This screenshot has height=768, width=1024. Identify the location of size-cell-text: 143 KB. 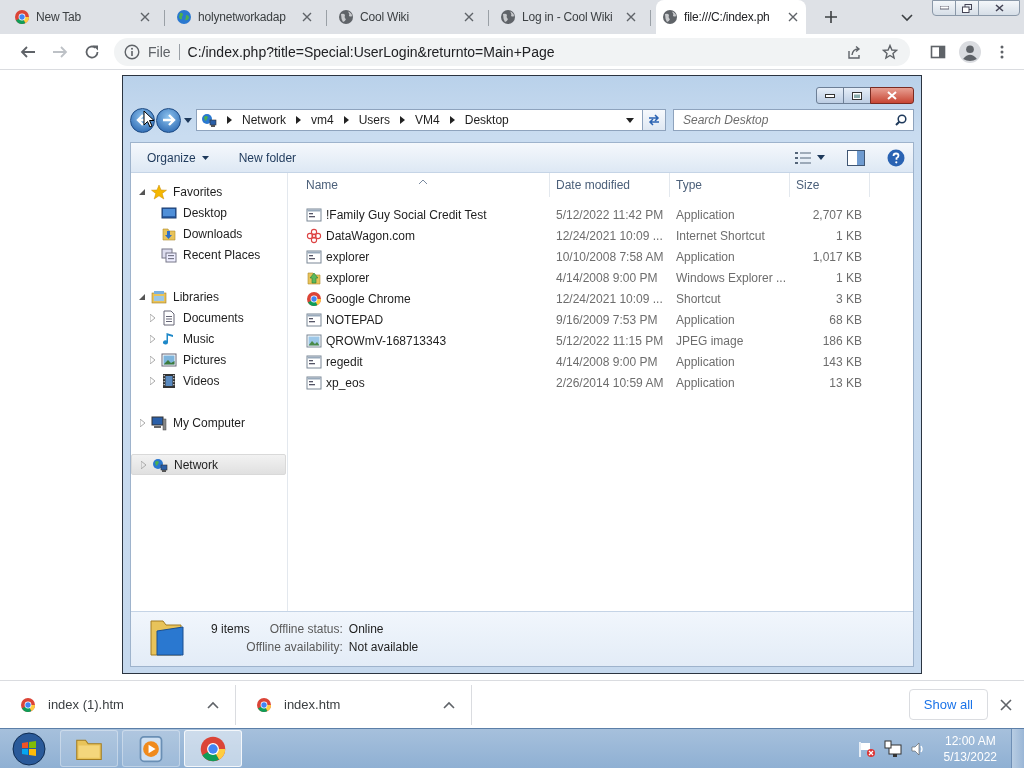
(842, 361).